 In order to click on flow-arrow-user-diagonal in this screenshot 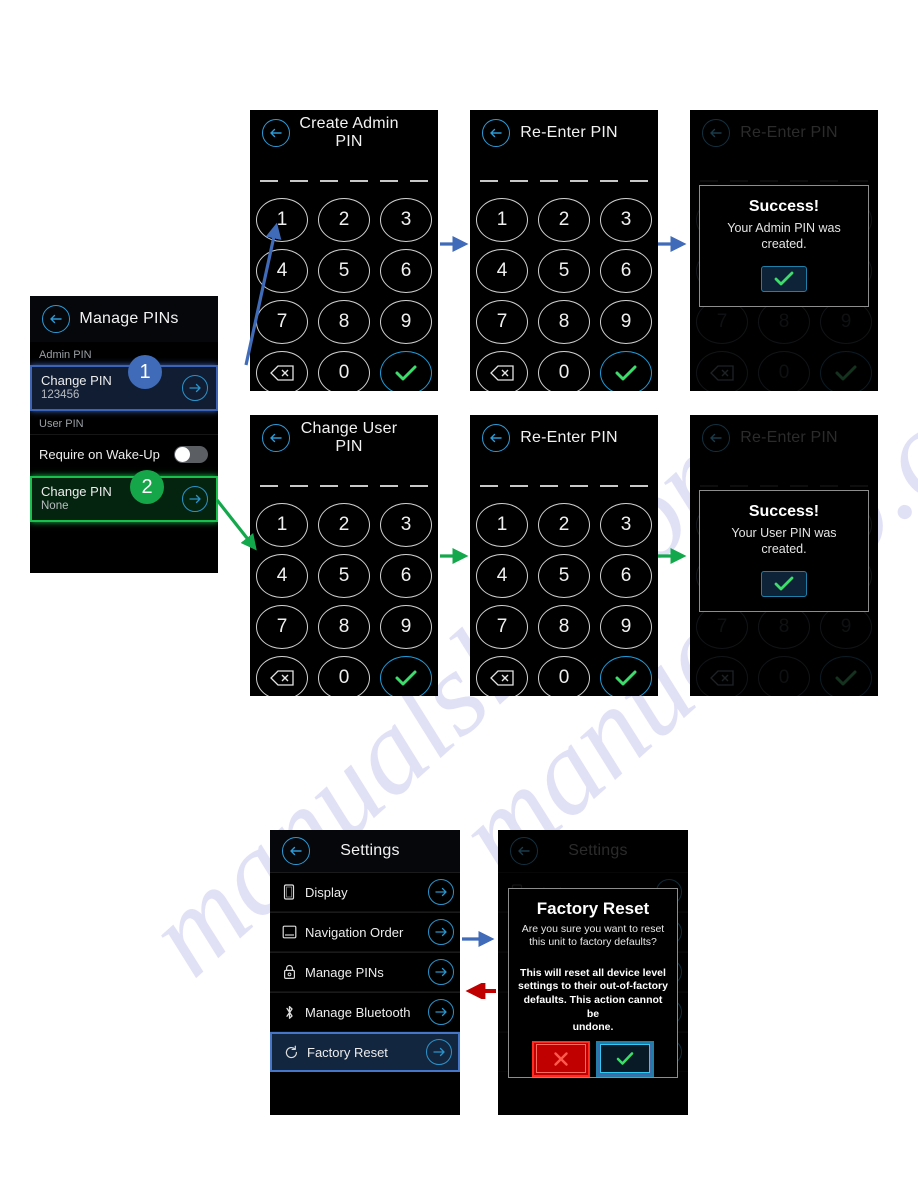, I will do `click(236, 525)`.